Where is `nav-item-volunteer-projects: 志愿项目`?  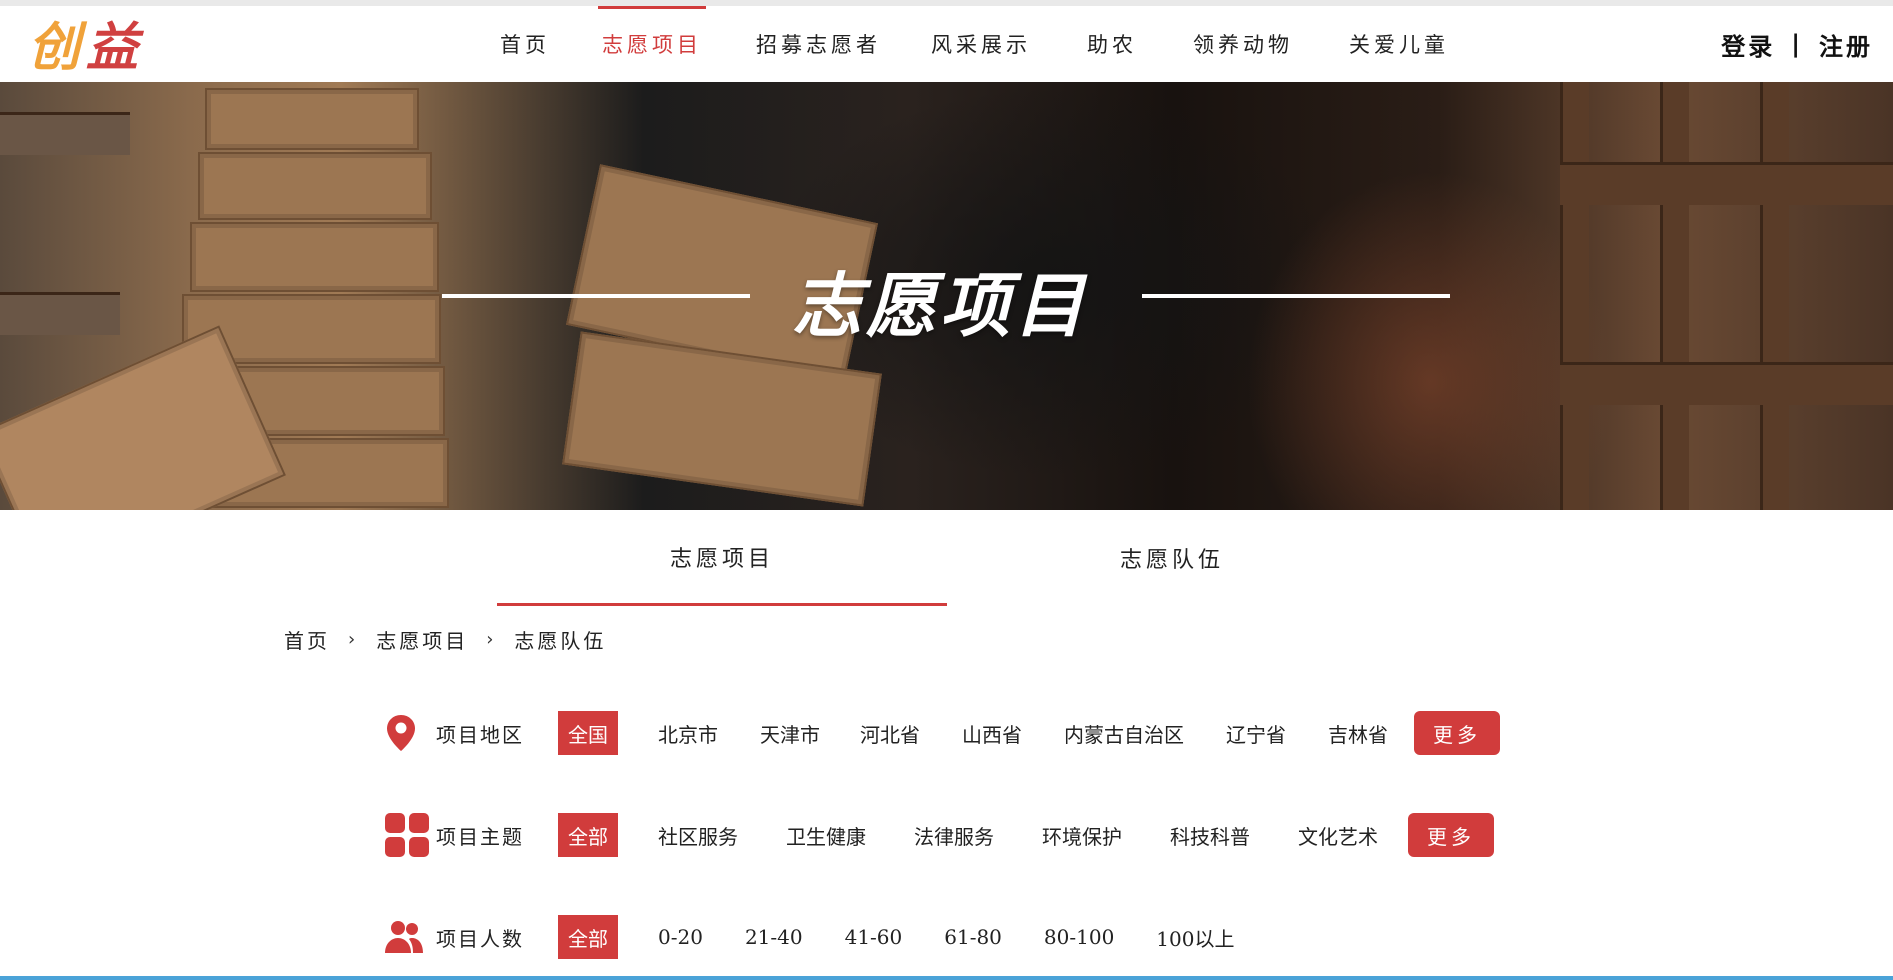
nav-item-volunteer-projects: 志愿项目 is located at coordinates (652, 44).